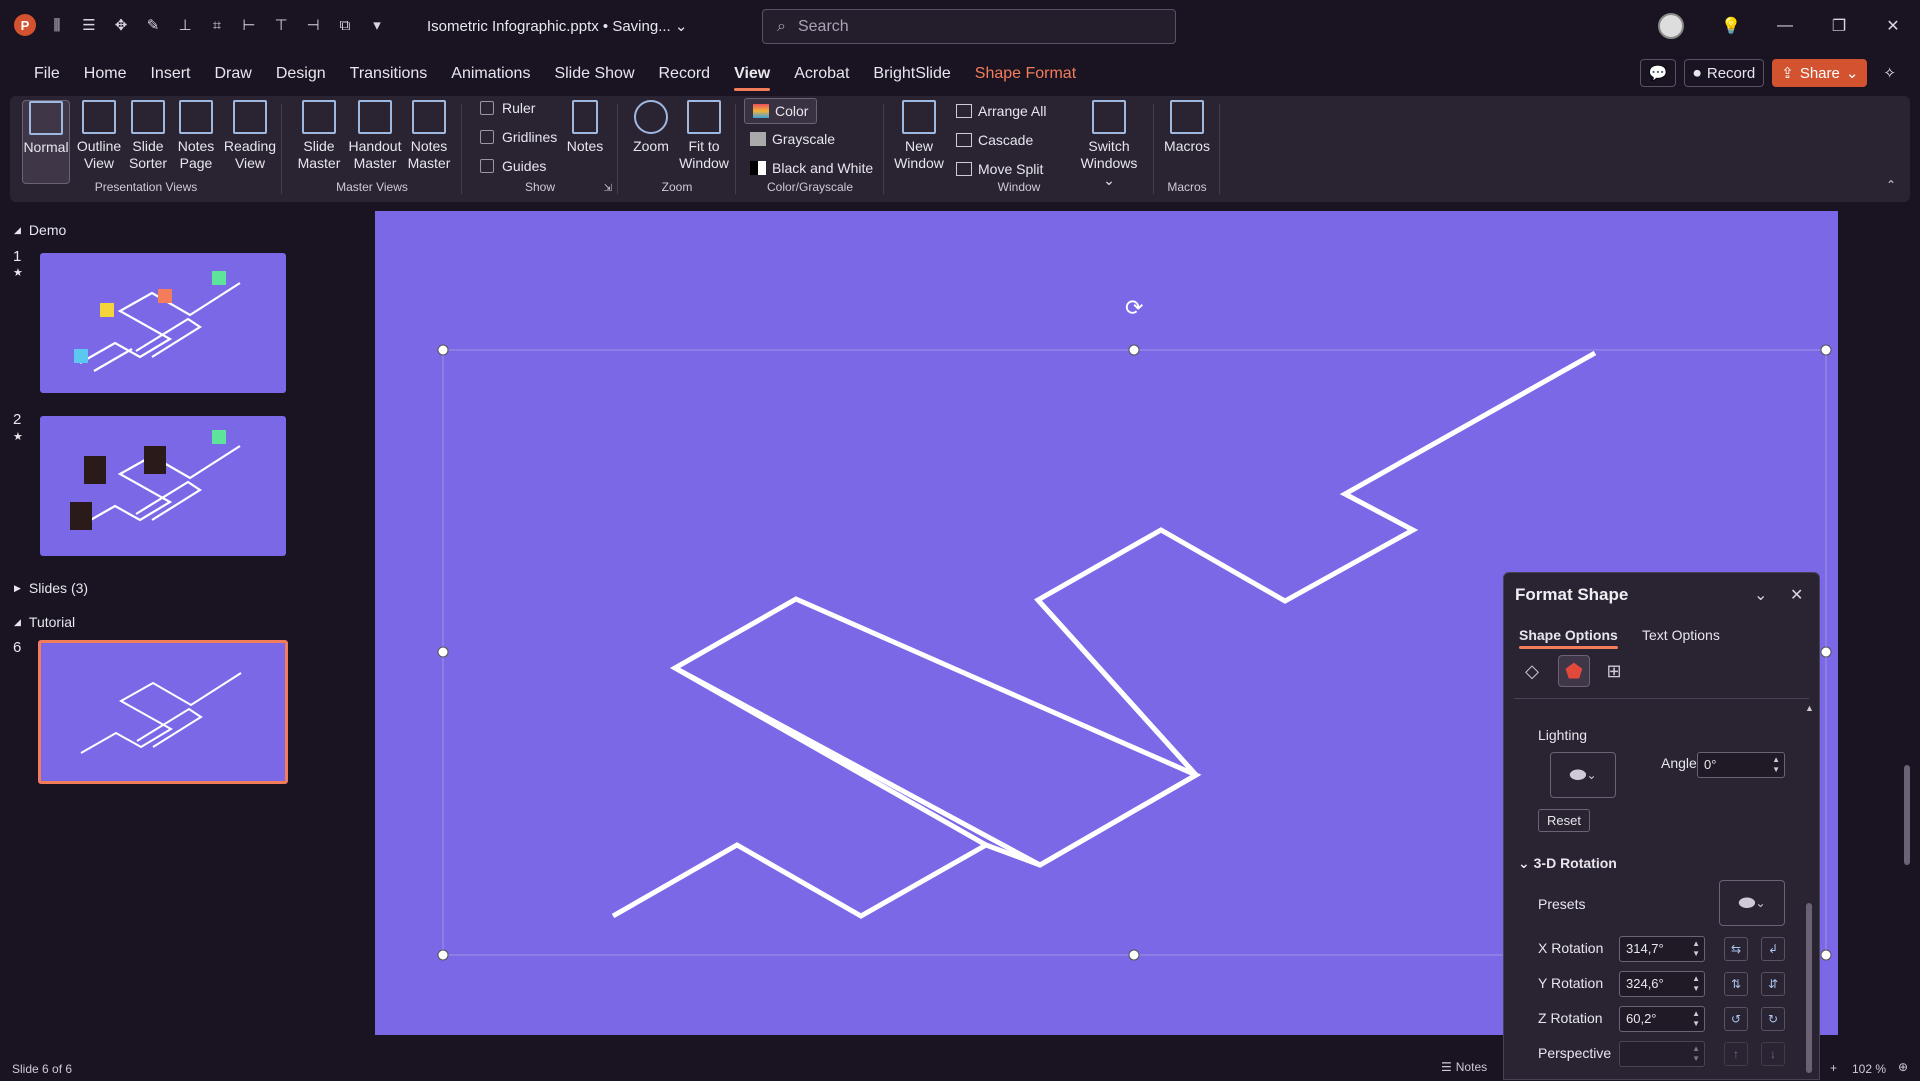 This screenshot has height=1081, width=1920. Describe the element at coordinates (1662, 1019) in the screenshot. I see `z-rotation-input: 60,2° ▲ ▼` at that location.